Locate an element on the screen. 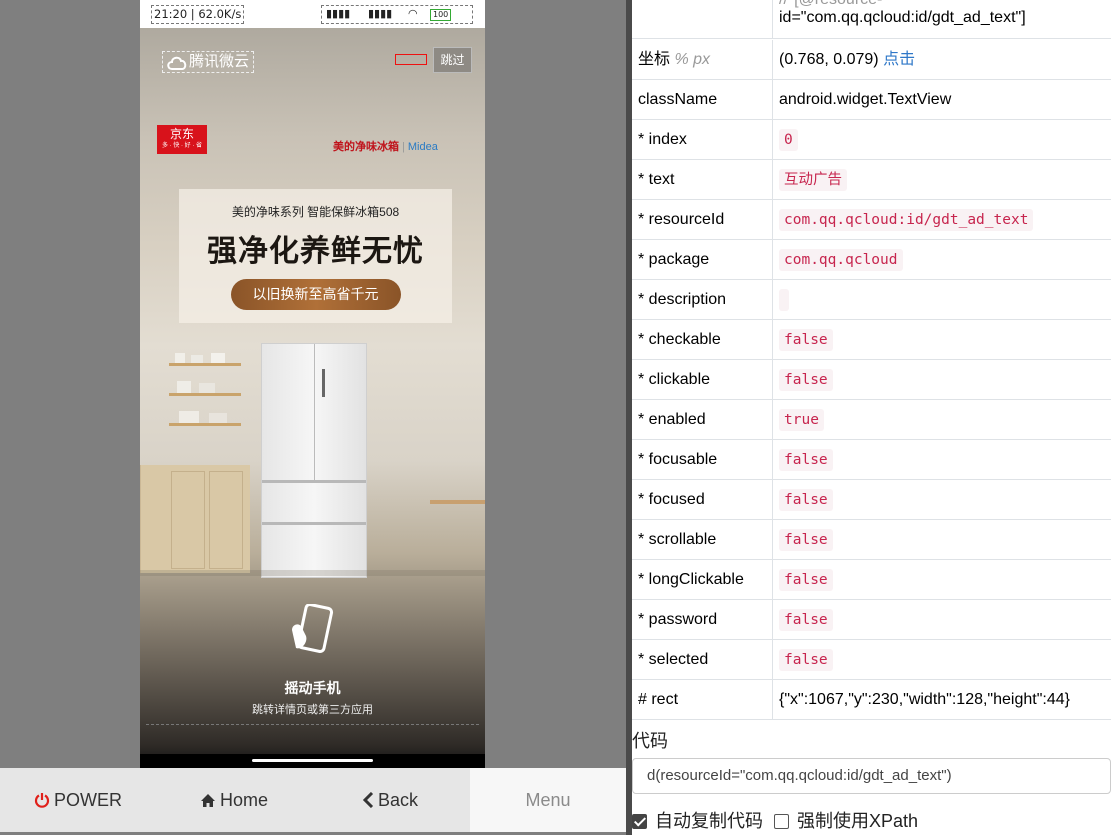  code-options: 自动复制代码 强制使用XPath is located at coordinates (775, 820).